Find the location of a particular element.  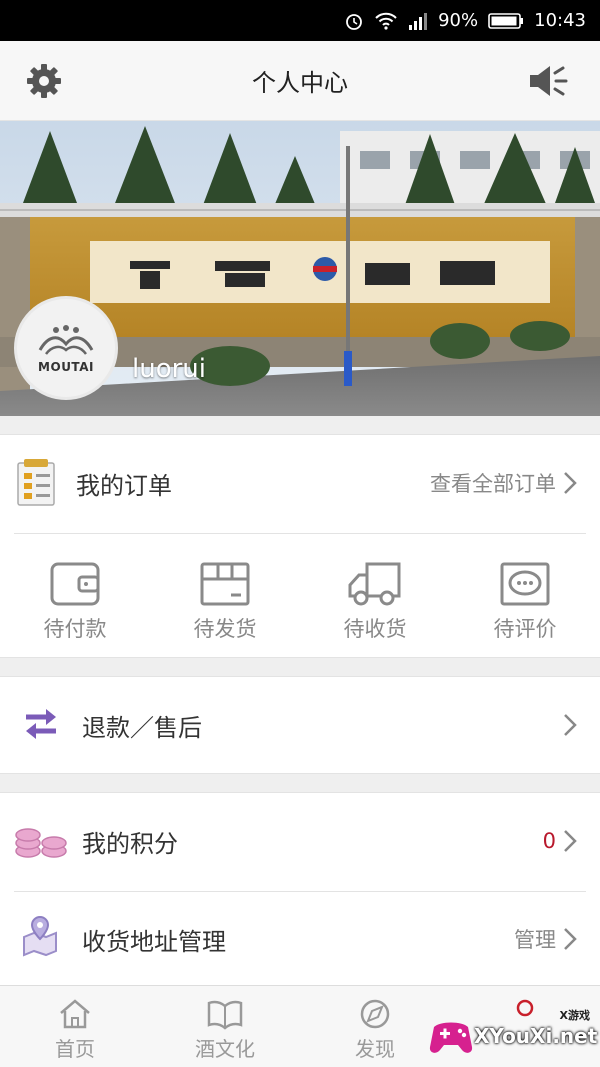

moutai-logo-icon is located at coordinates (66, 340).